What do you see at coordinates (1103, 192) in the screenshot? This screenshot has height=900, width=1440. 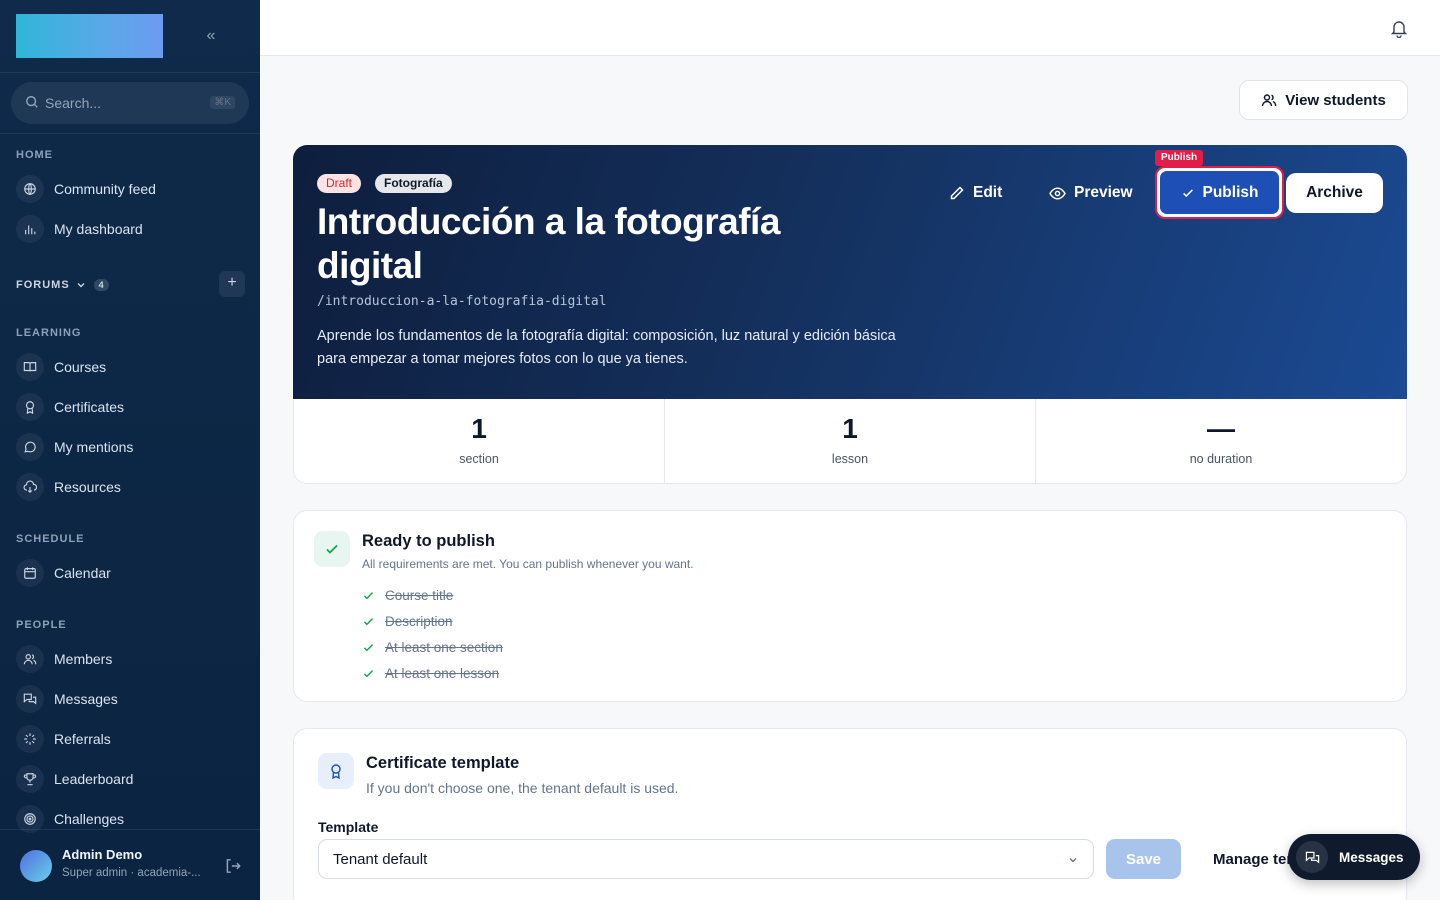 I see `preview-label: Preview` at bounding box center [1103, 192].